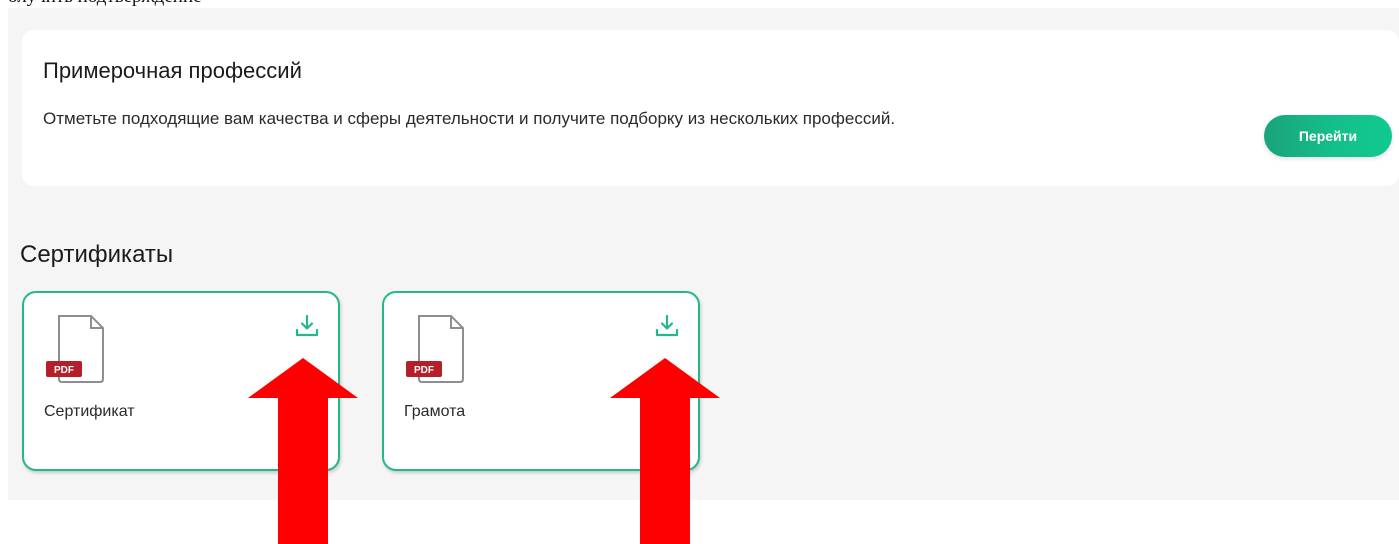 This screenshot has width=1399, height=544. What do you see at coordinates (435, 411) in the screenshot?
I see `certificate-name: Грамота` at bounding box center [435, 411].